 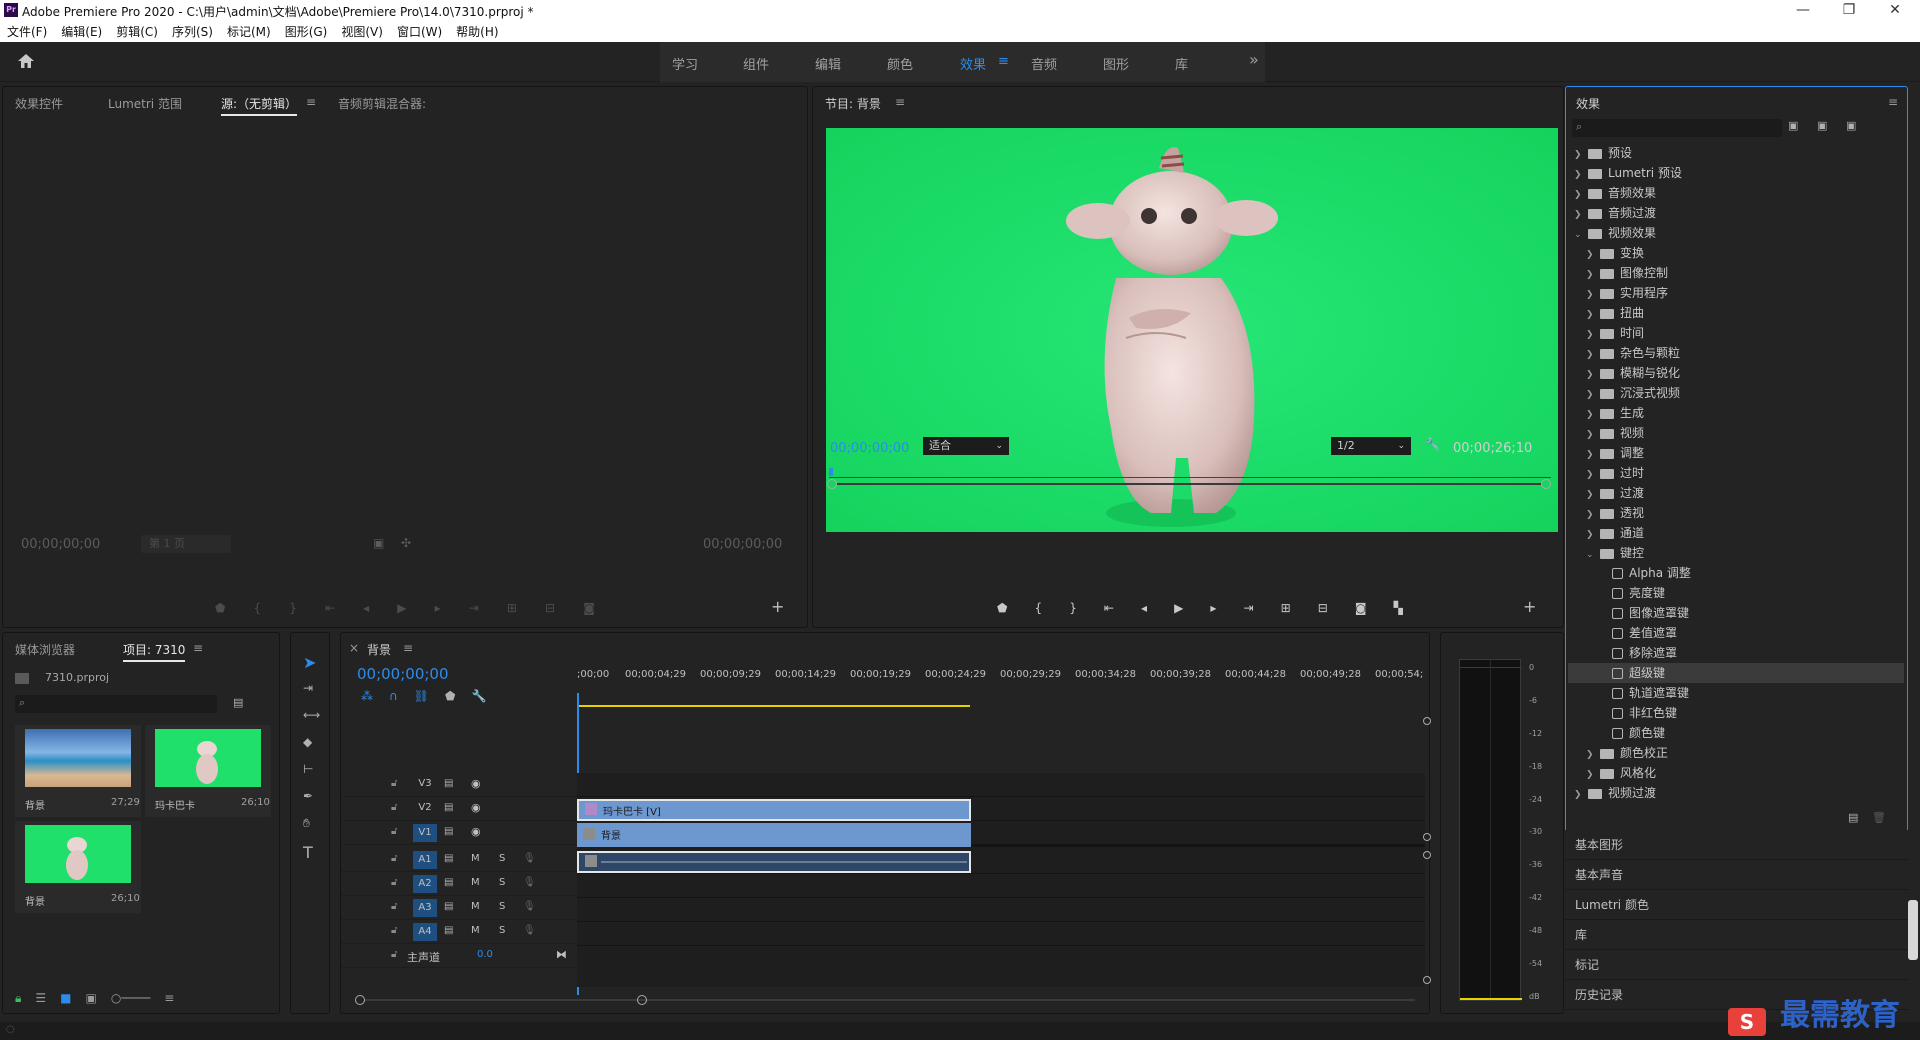 I want to click on tree-item-channel: ❯ 通道, so click(x=1736, y=533).